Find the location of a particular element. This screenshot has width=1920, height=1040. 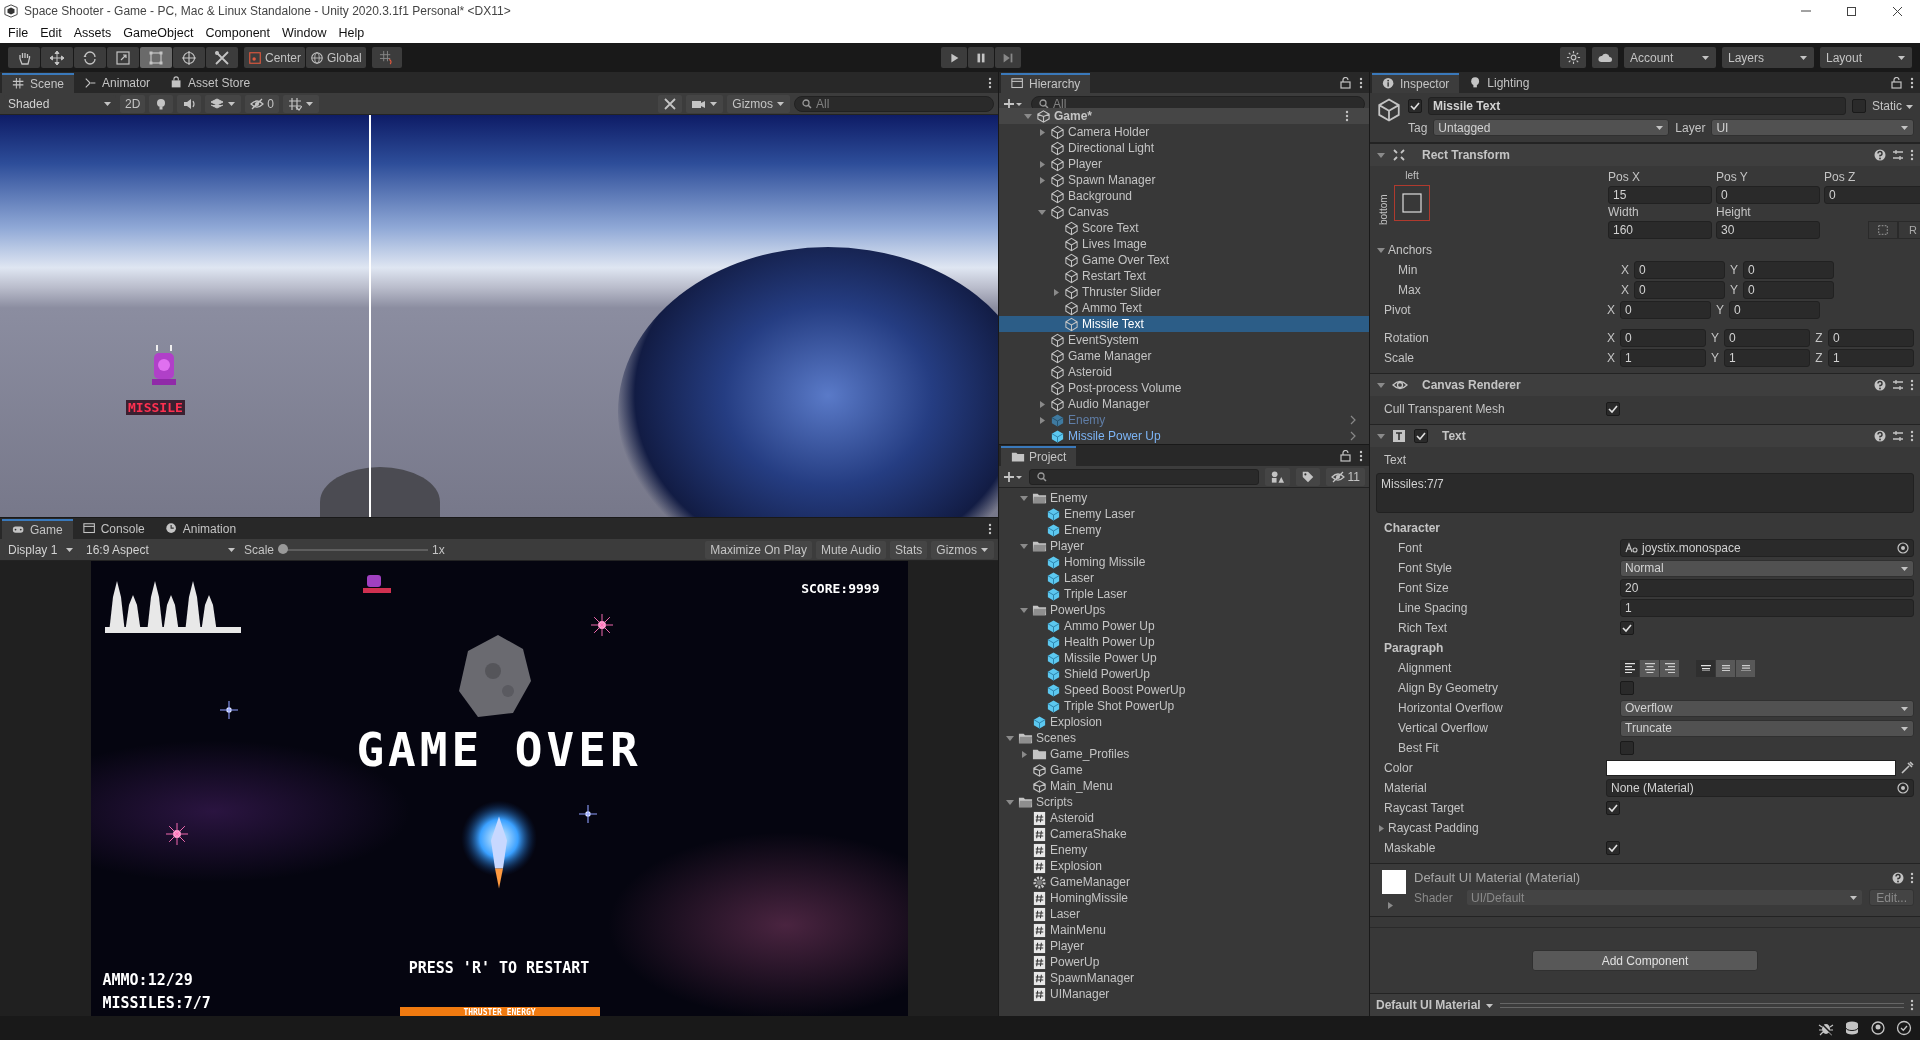

align-top-button is located at coordinates (1705, 668).